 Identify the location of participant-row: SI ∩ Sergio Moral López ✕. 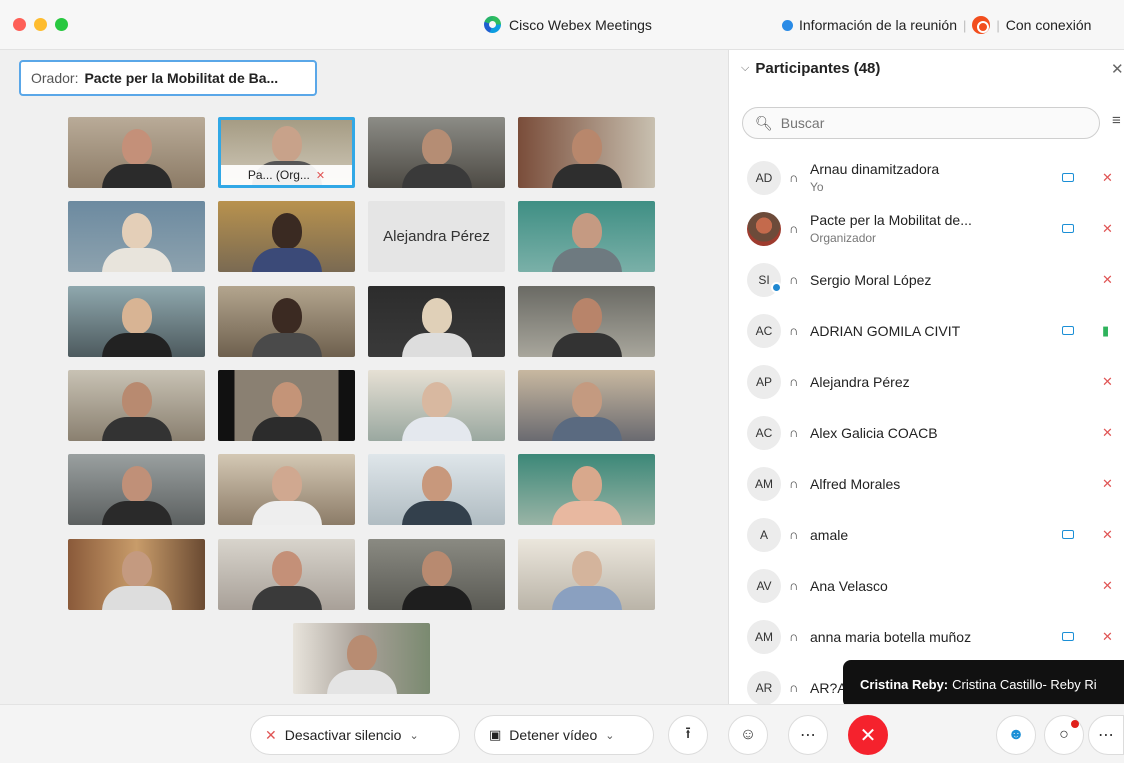
(926, 279).